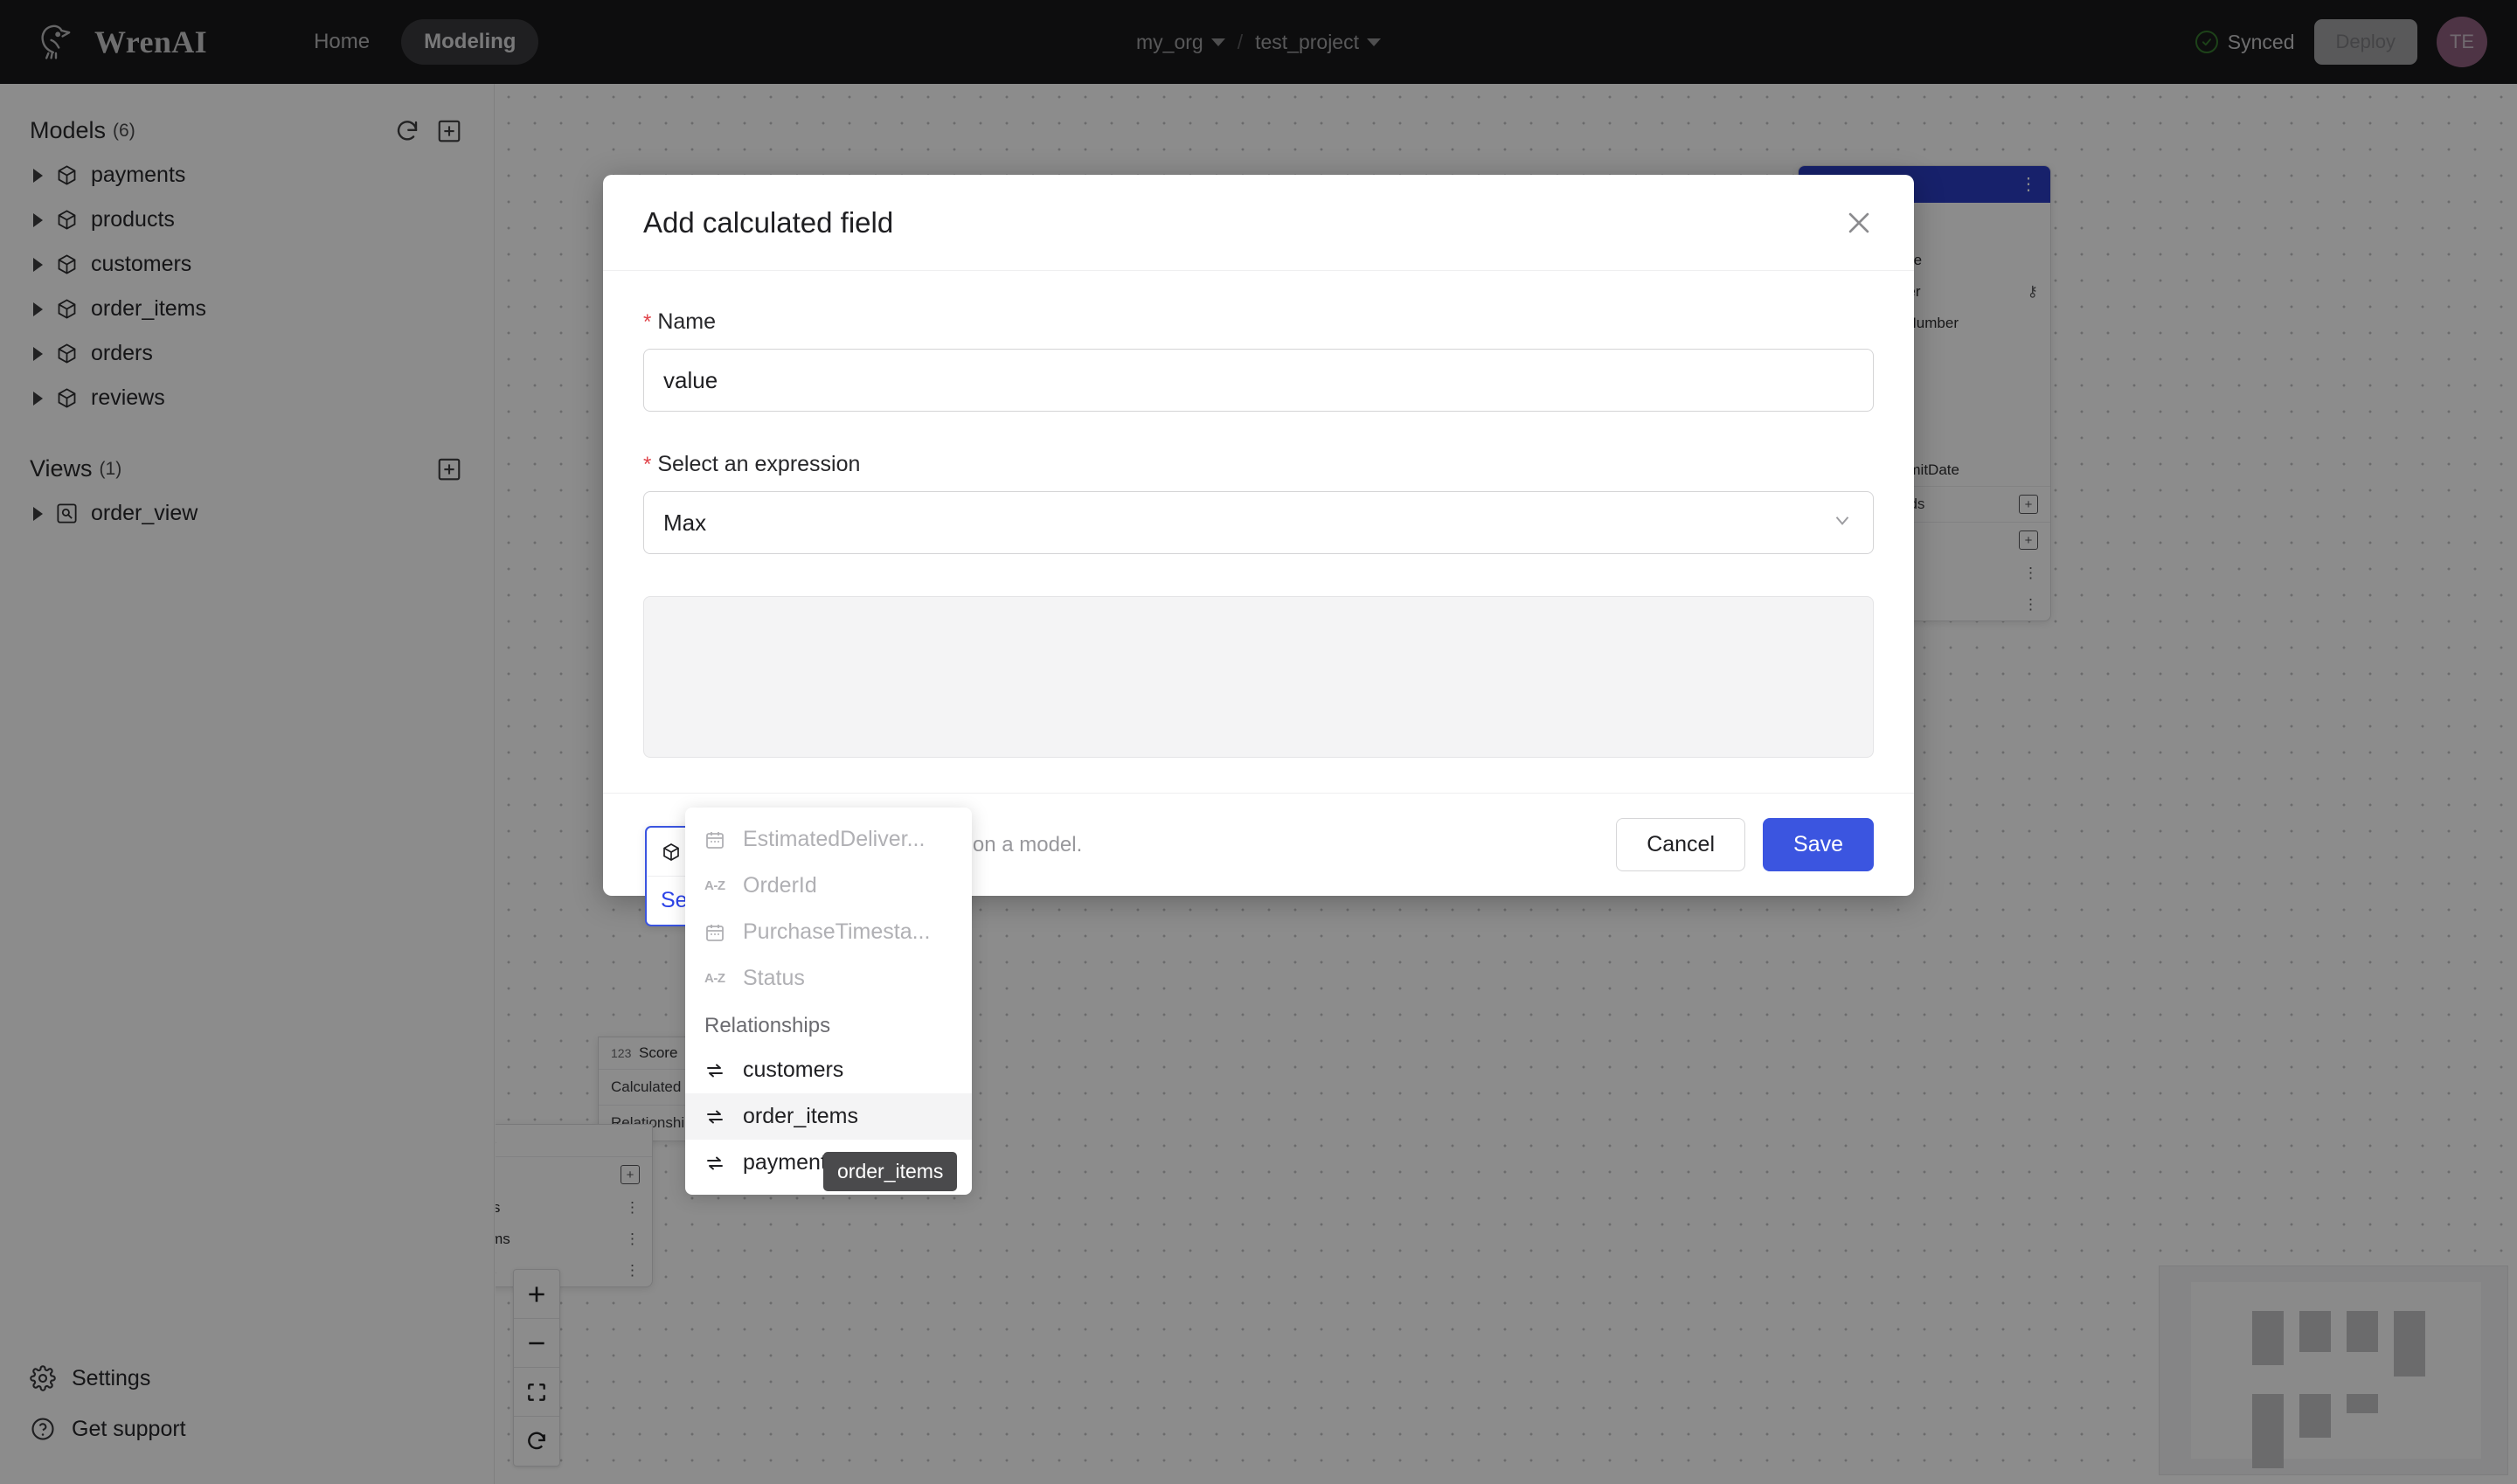 This screenshot has height=1484, width=2517. Describe the element at coordinates (767, 1025) in the screenshot. I see `field-menu-group-label: Relationships` at that location.